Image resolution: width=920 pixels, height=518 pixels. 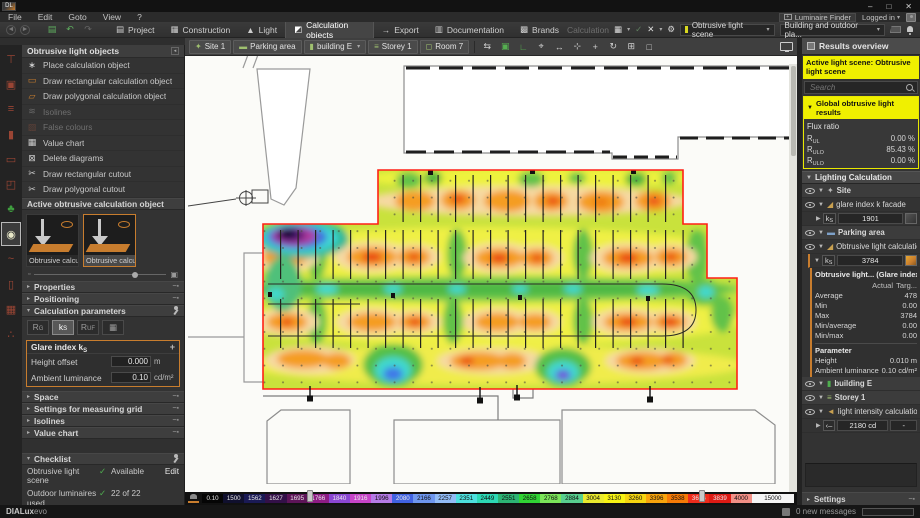 What do you see at coordinates (400, 30) in the screenshot?
I see `tab-export: → Export` at bounding box center [400, 30].